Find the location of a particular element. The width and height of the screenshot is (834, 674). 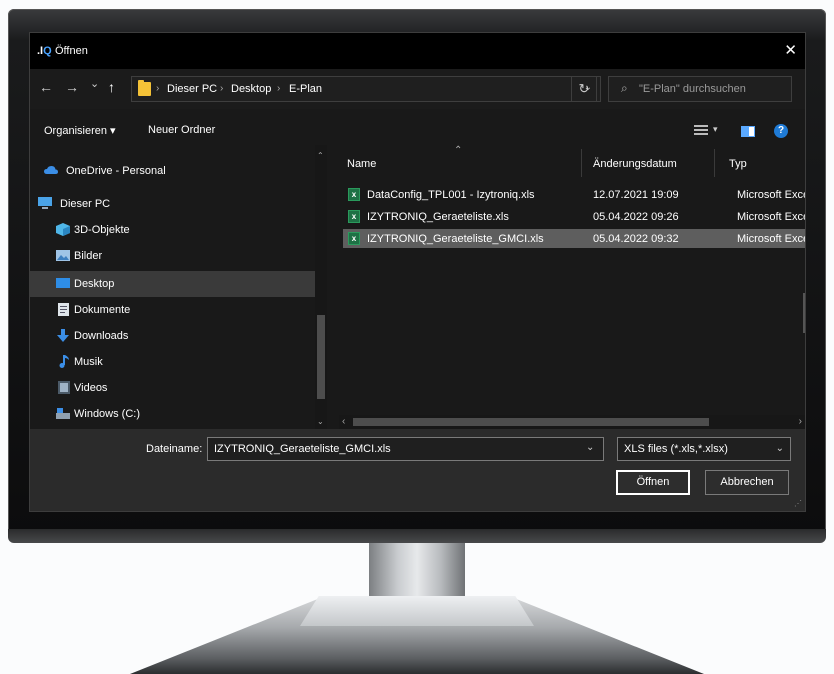

documents-icon is located at coordinates (63, 309).